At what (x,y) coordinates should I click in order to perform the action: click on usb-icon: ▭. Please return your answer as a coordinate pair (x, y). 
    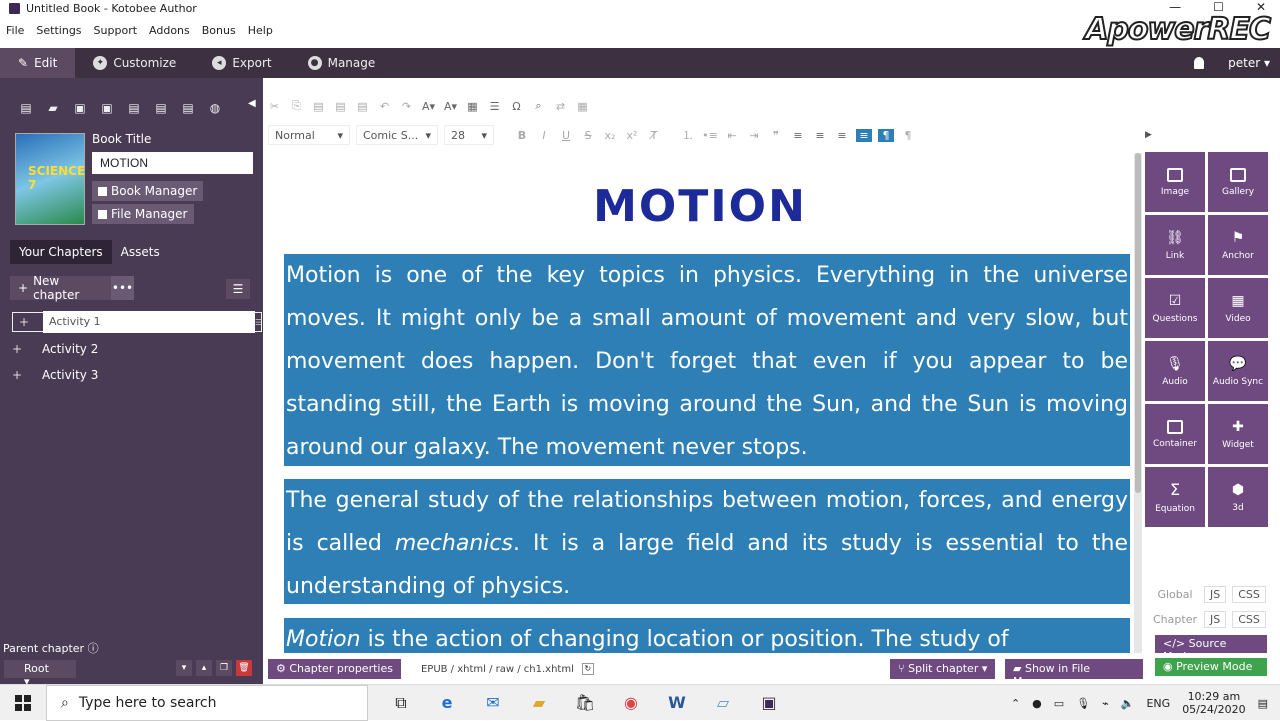
    Looking at the image, I should click on (1059, 703).